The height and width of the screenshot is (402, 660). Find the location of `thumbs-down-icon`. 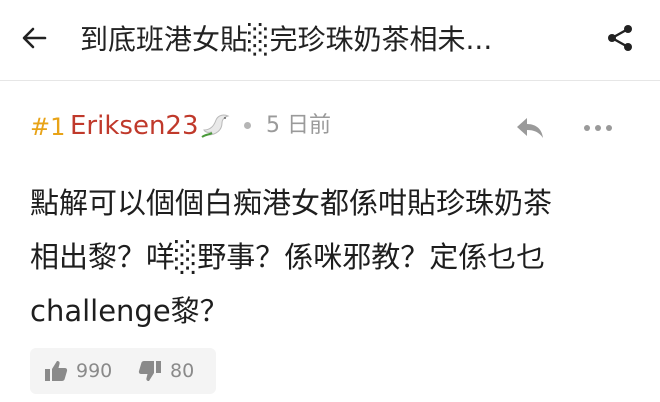

thumbs-down-icon is located at coordinates (149, 371).